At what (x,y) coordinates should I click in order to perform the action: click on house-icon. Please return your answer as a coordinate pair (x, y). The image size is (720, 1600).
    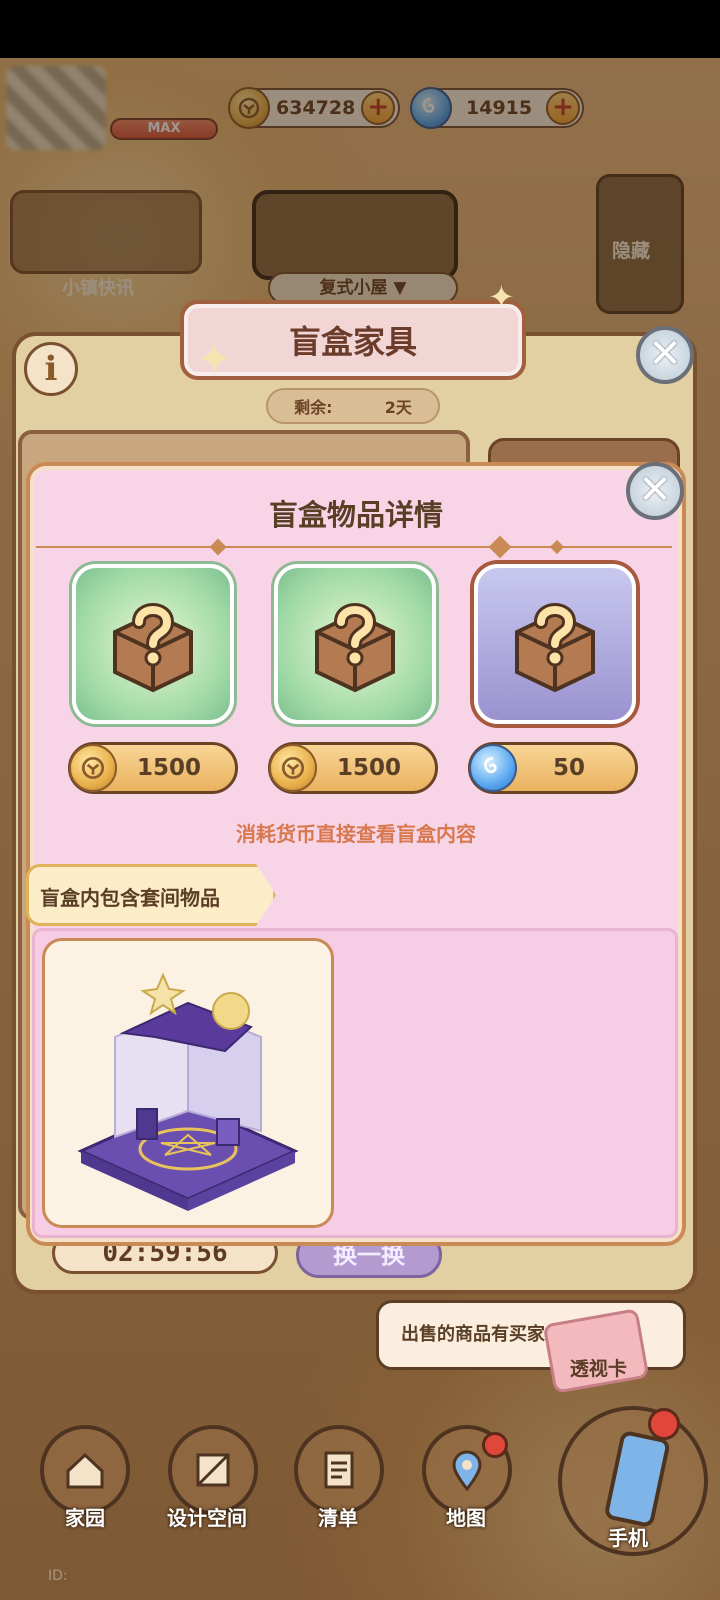
    Looking at the image, I should click on (85, 1470).